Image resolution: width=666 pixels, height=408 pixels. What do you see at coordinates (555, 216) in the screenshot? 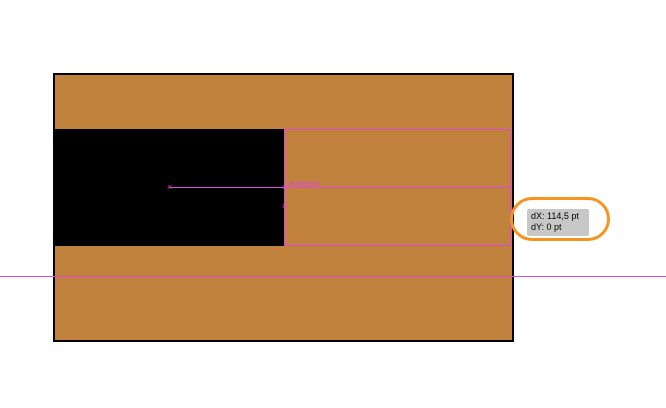
I see `tooltip-dx: dX: 114,5 pt` at bounding box center [555, 216].